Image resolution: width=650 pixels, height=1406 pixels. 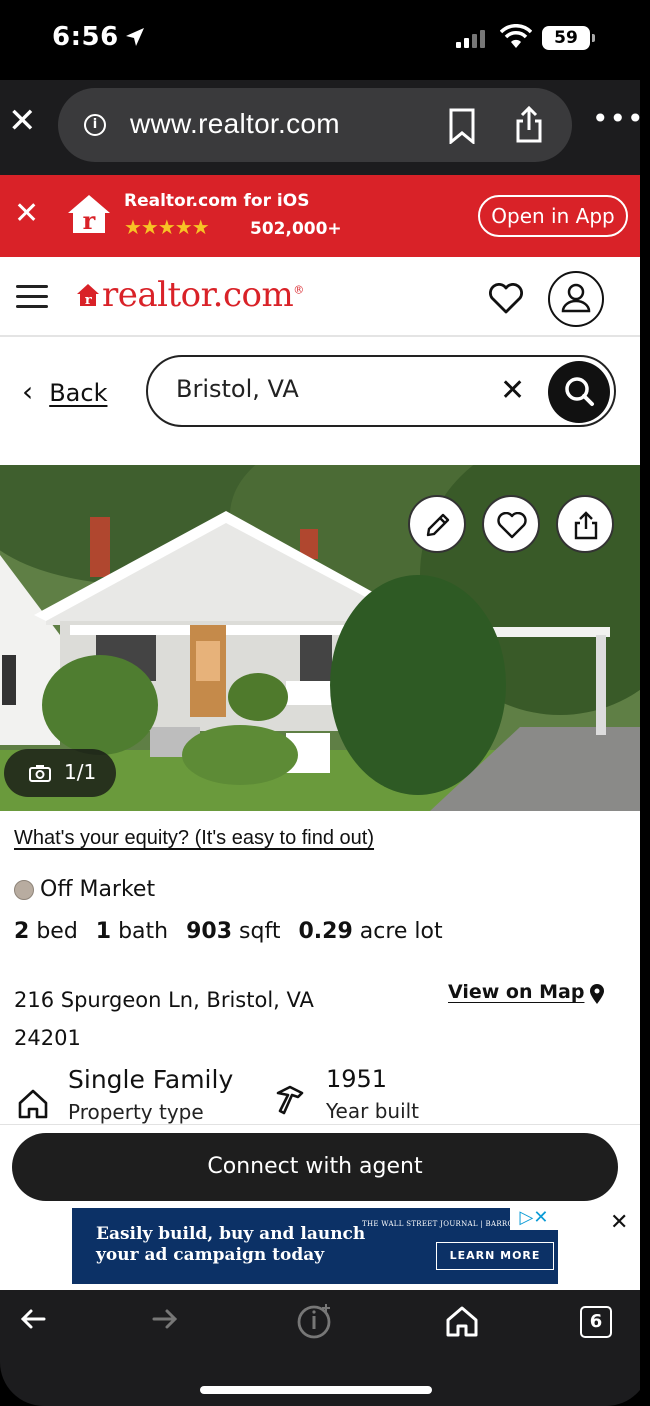 I want to click on address: 216 Spurgeon Ln, Bristol, VA 24201, so click(x=184, y=1019).